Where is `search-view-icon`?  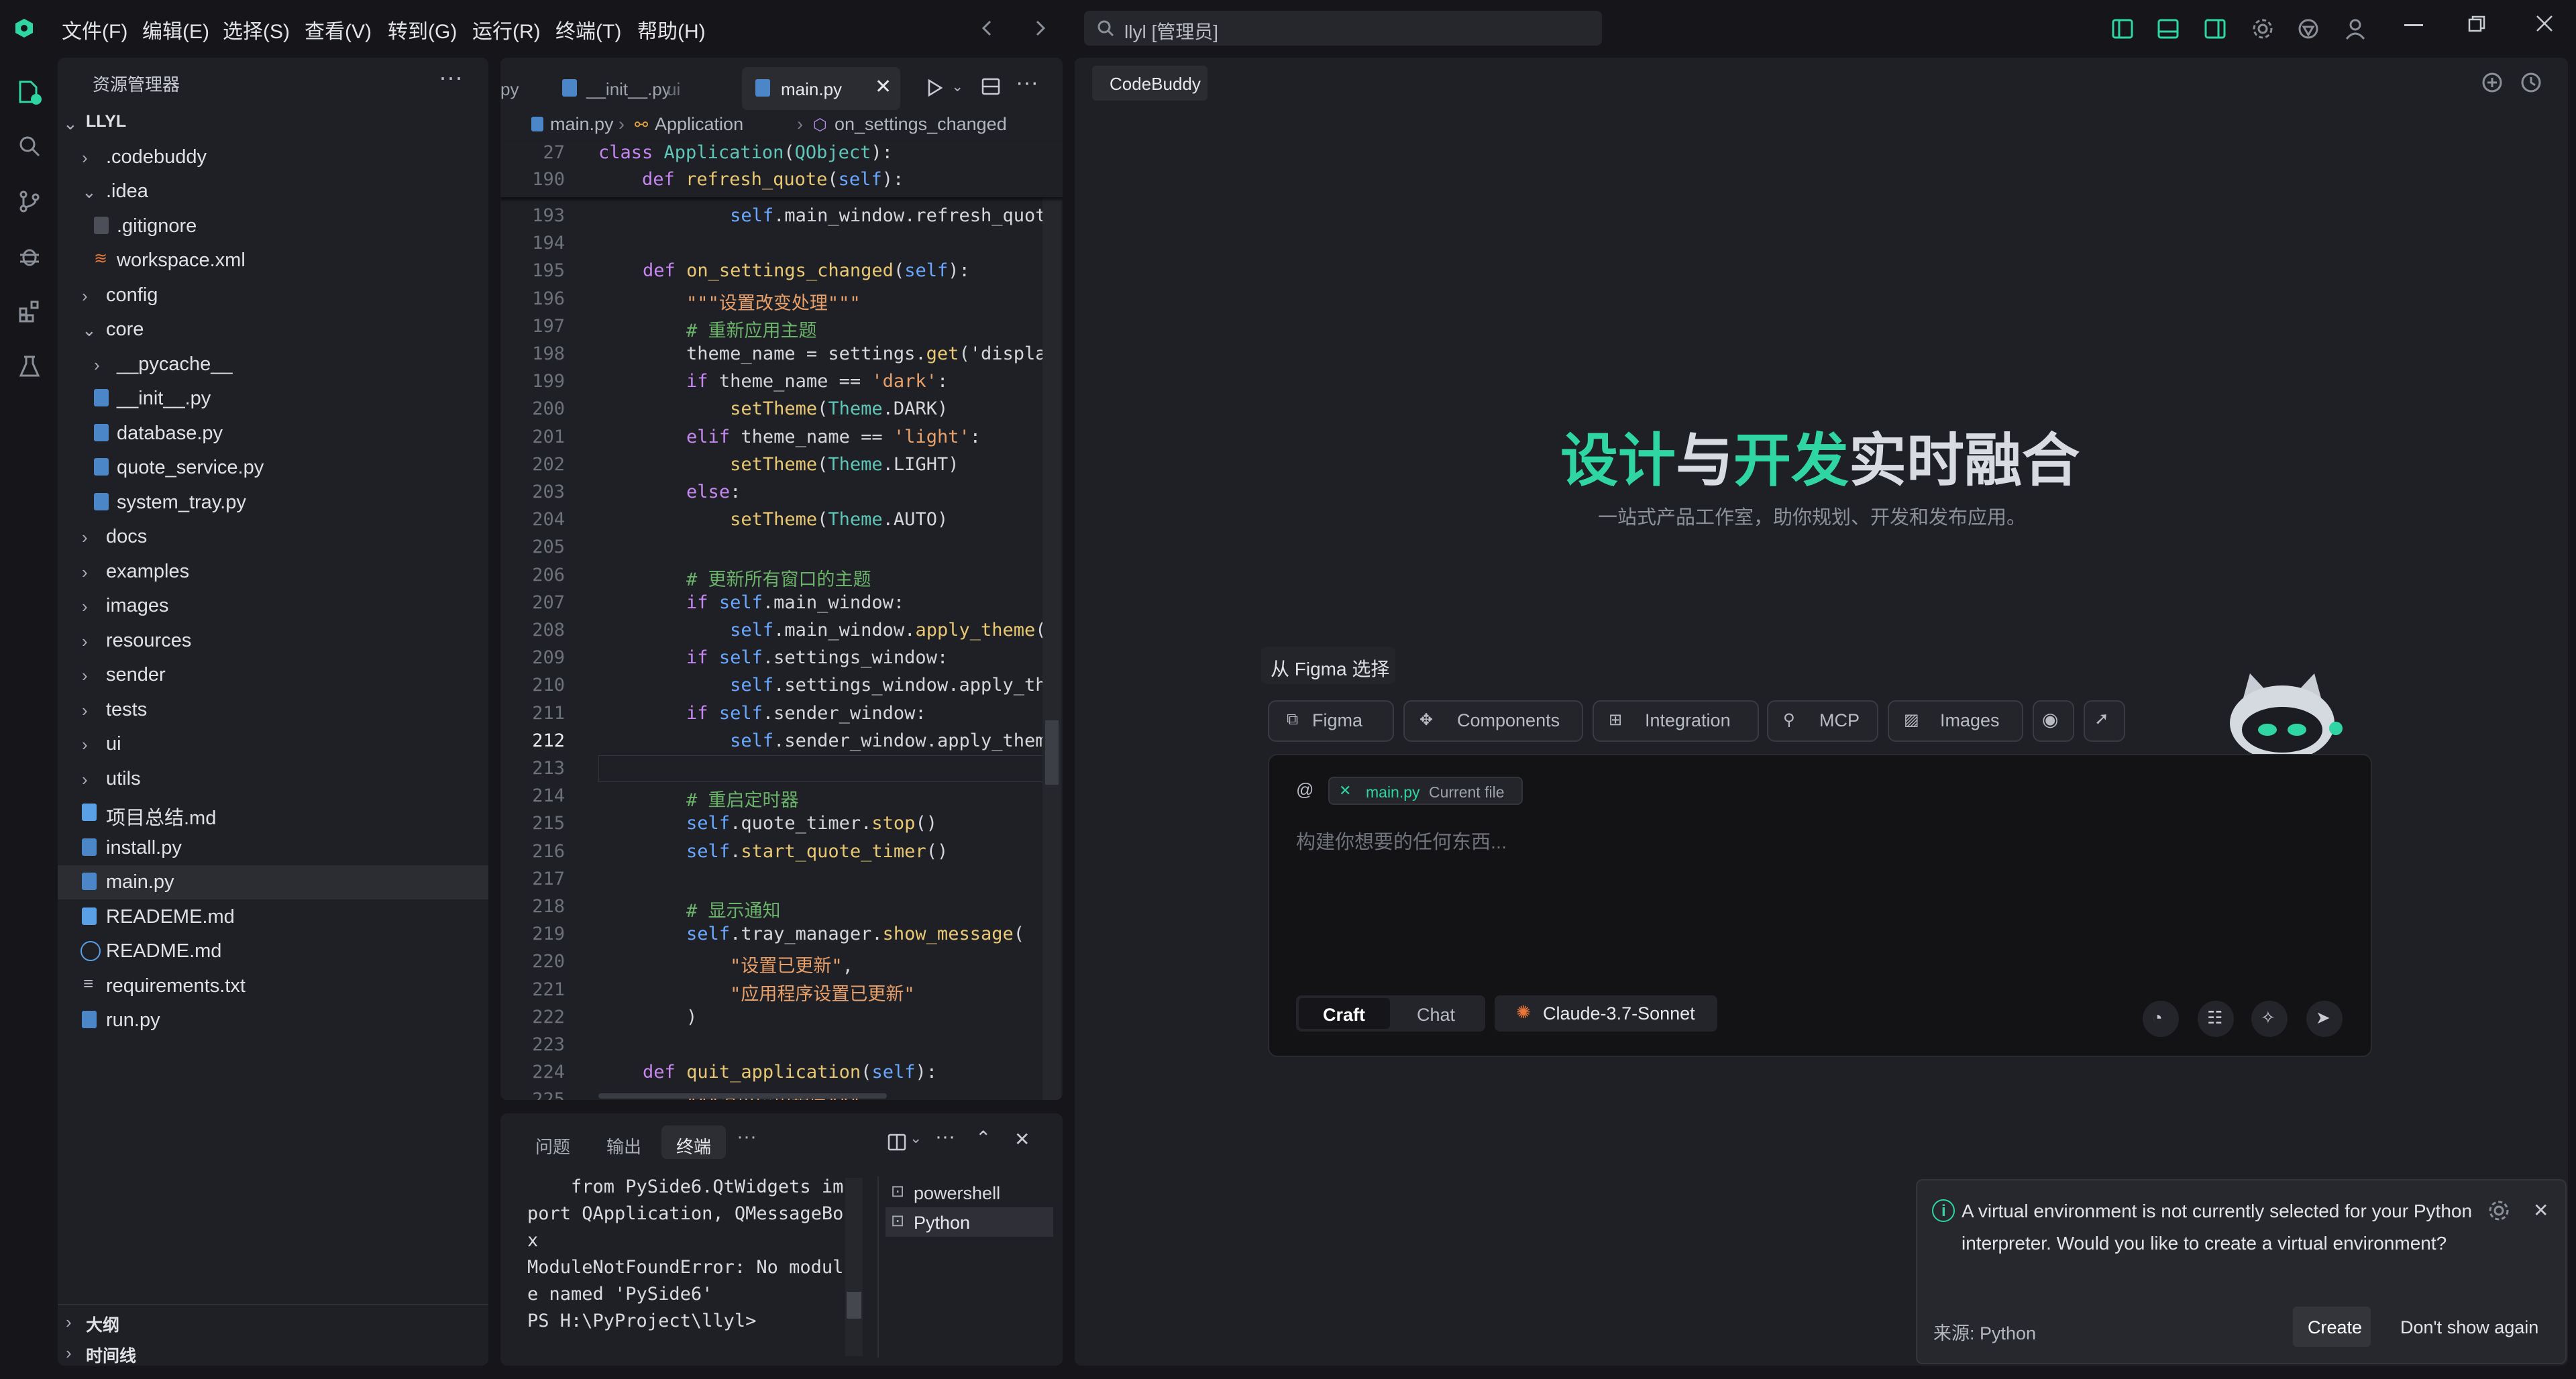
search-view-icon is located at coordinates (29, 148).